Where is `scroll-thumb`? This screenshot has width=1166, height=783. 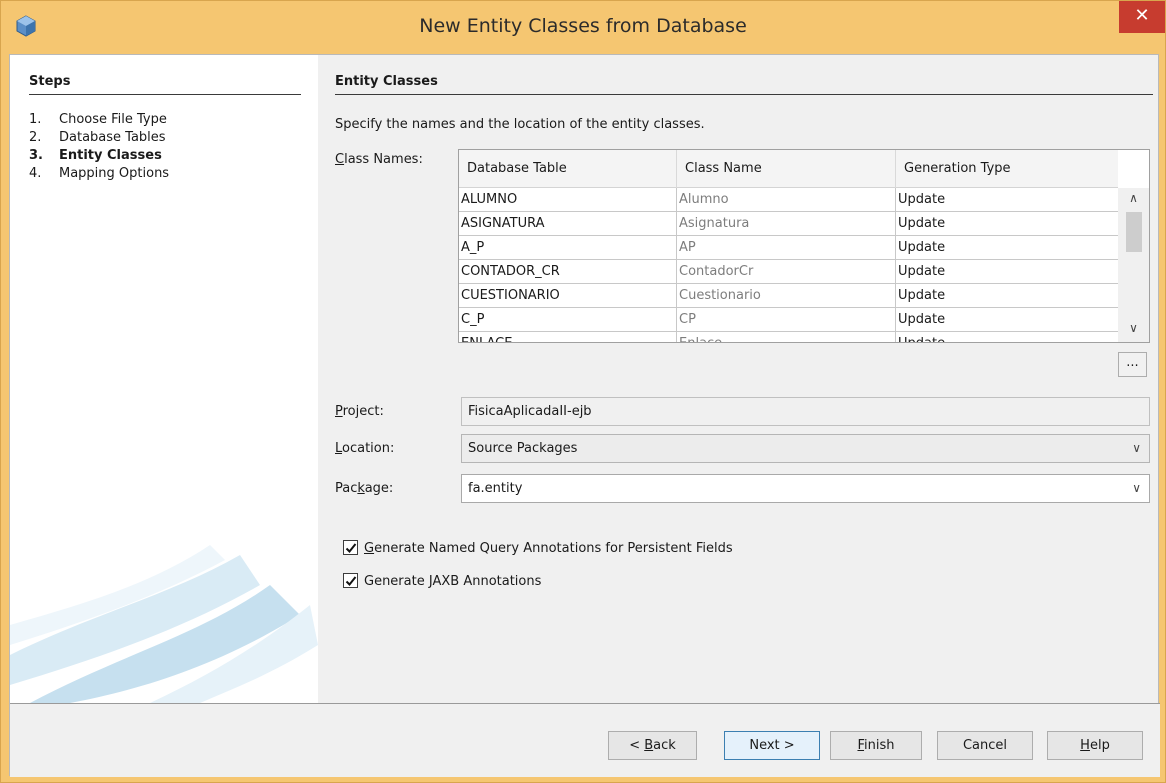 scroll-thumb is located at coordinates (1134, 232).